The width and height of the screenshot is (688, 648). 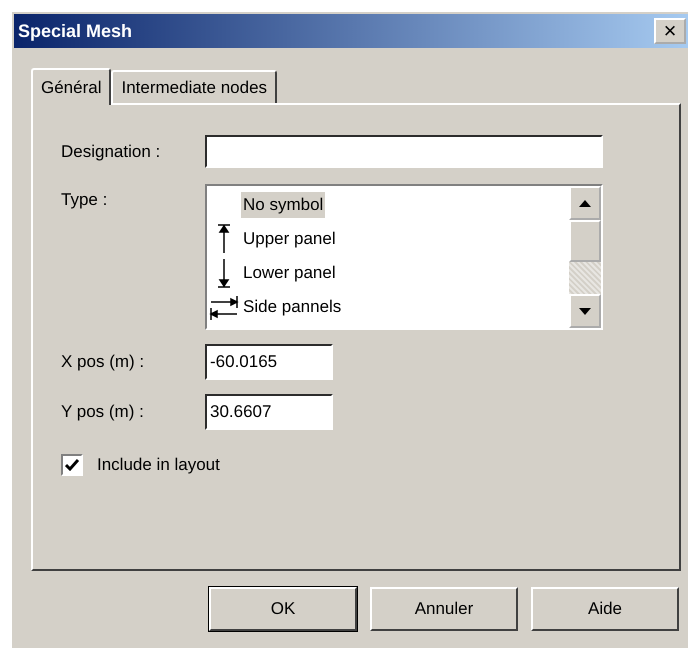 What do you see at coordinates (103, 412) in the screenshot?
I see `field-label: Y pos (m) :` at bounding box center [103, 412].